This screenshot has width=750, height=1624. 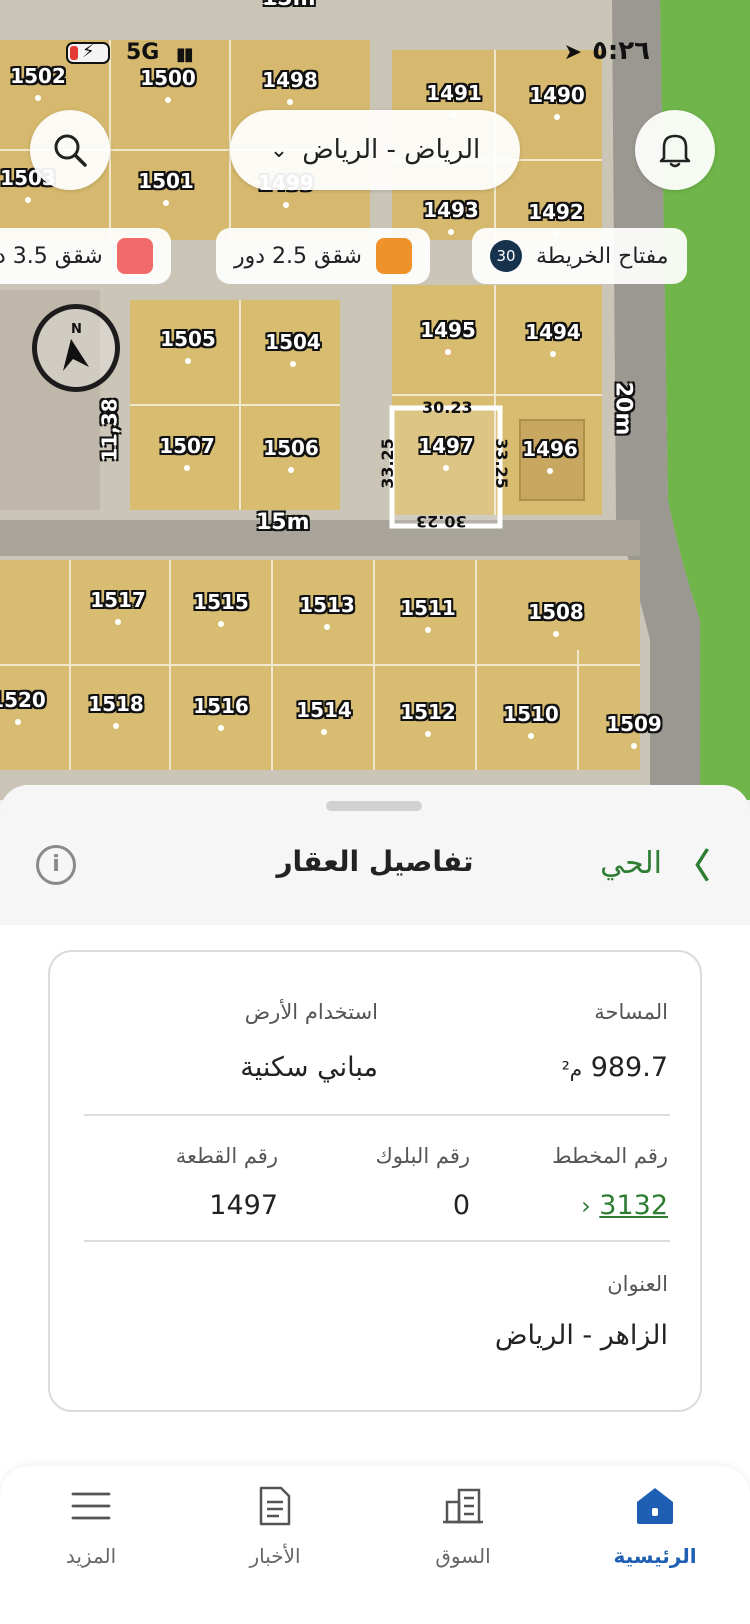 What do you see at coordinates (556, 612) in the screenshot?
I see `plot-number-label: 1508` at bounding box center [556, 612].